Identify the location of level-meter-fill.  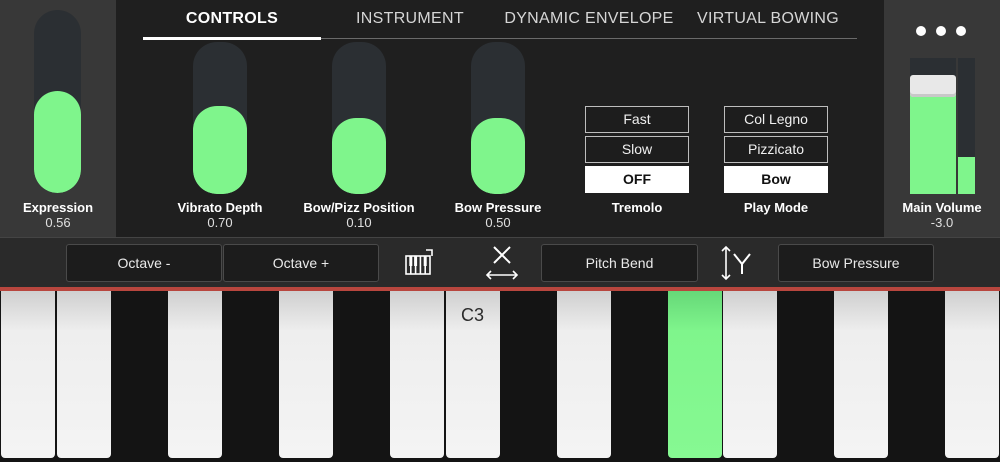
(966, 175).